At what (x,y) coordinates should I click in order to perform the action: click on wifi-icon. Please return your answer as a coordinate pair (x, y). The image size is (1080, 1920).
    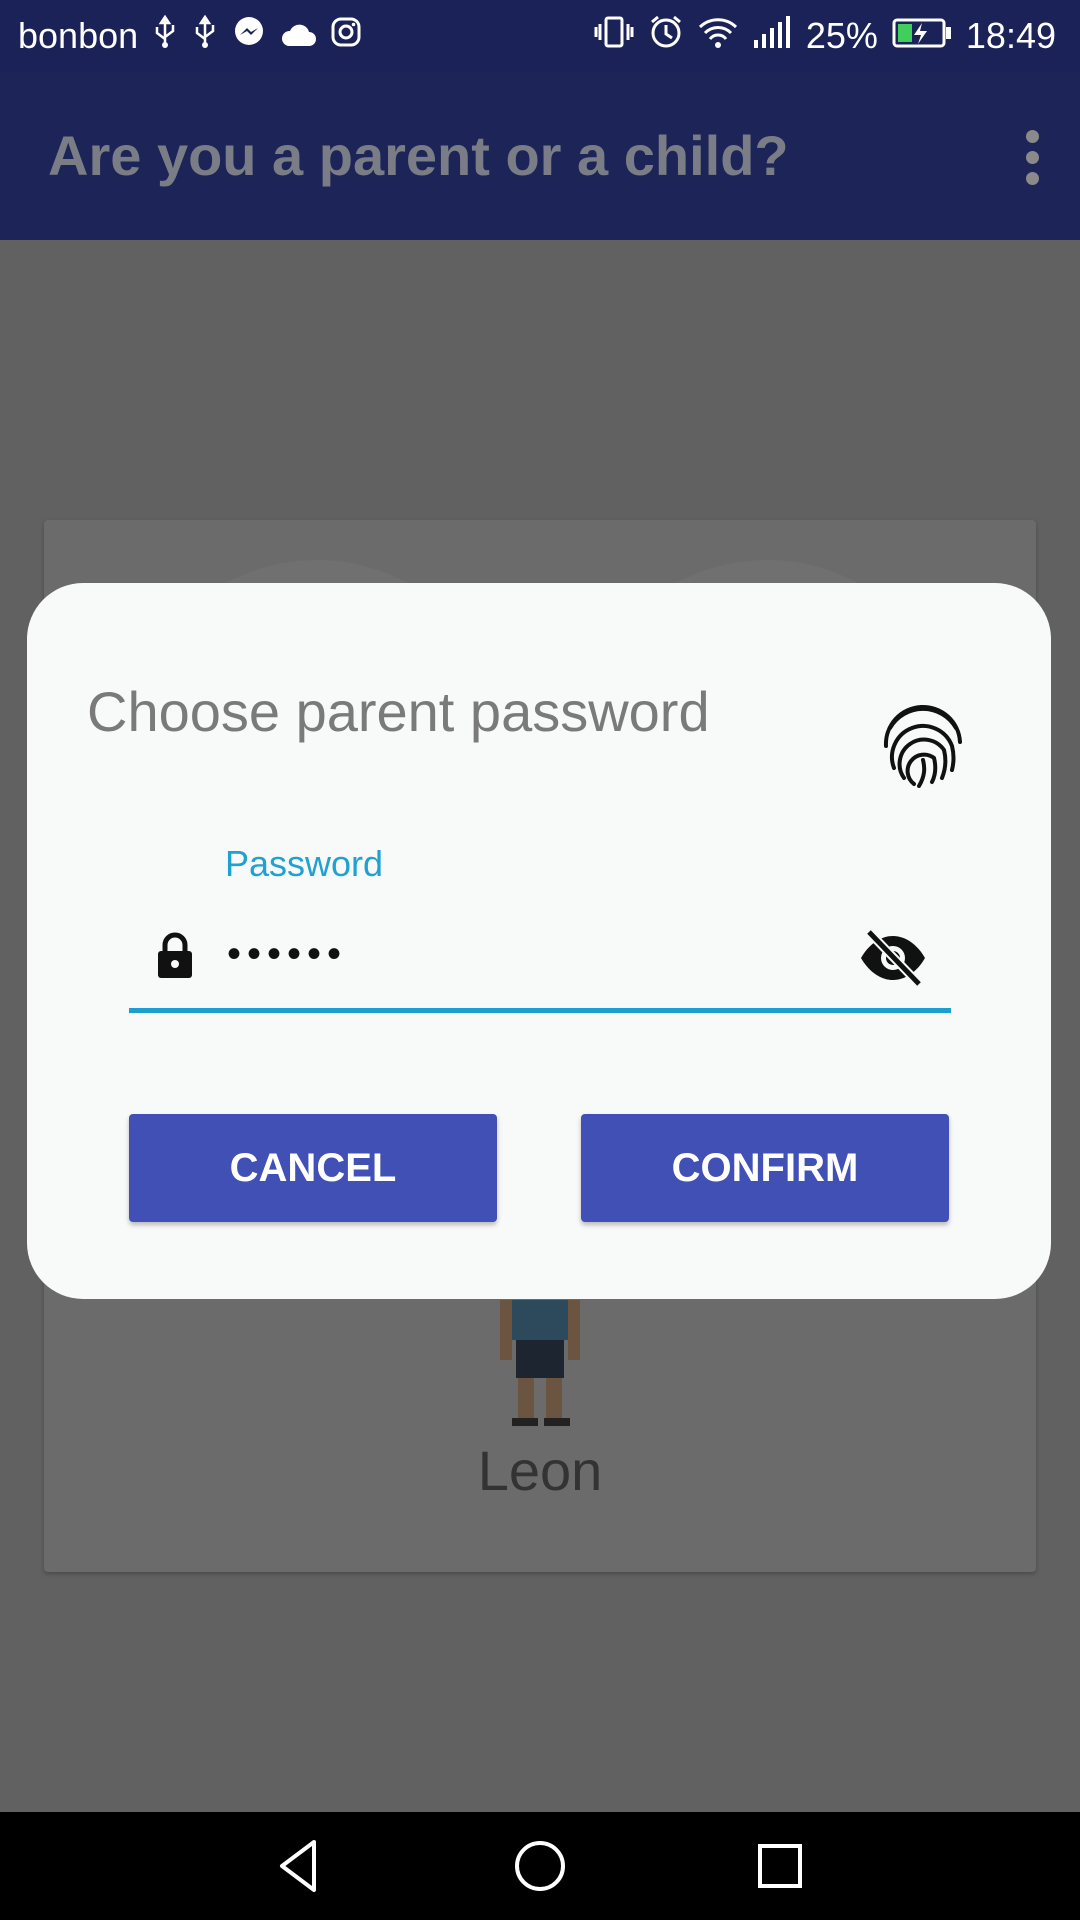
    Looking at the image, I should click on (718, 36).